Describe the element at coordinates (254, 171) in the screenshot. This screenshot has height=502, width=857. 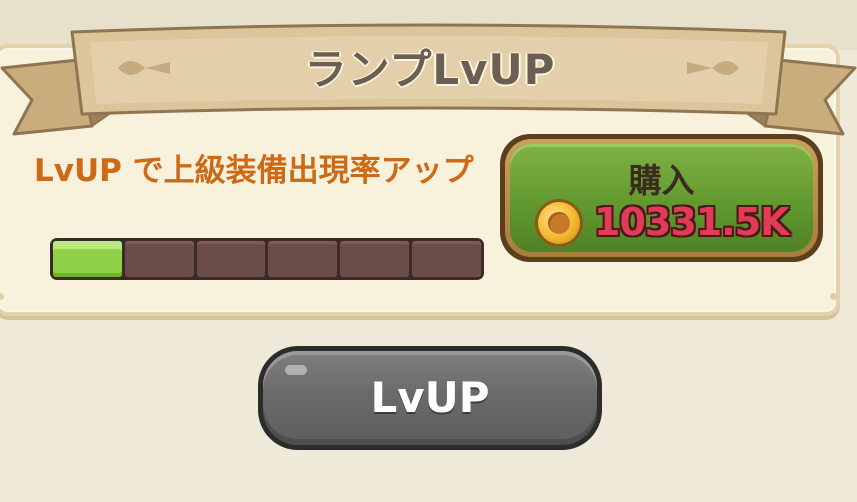
I see `panel-description: LvUP で上級装備出現率アップ` at that location.